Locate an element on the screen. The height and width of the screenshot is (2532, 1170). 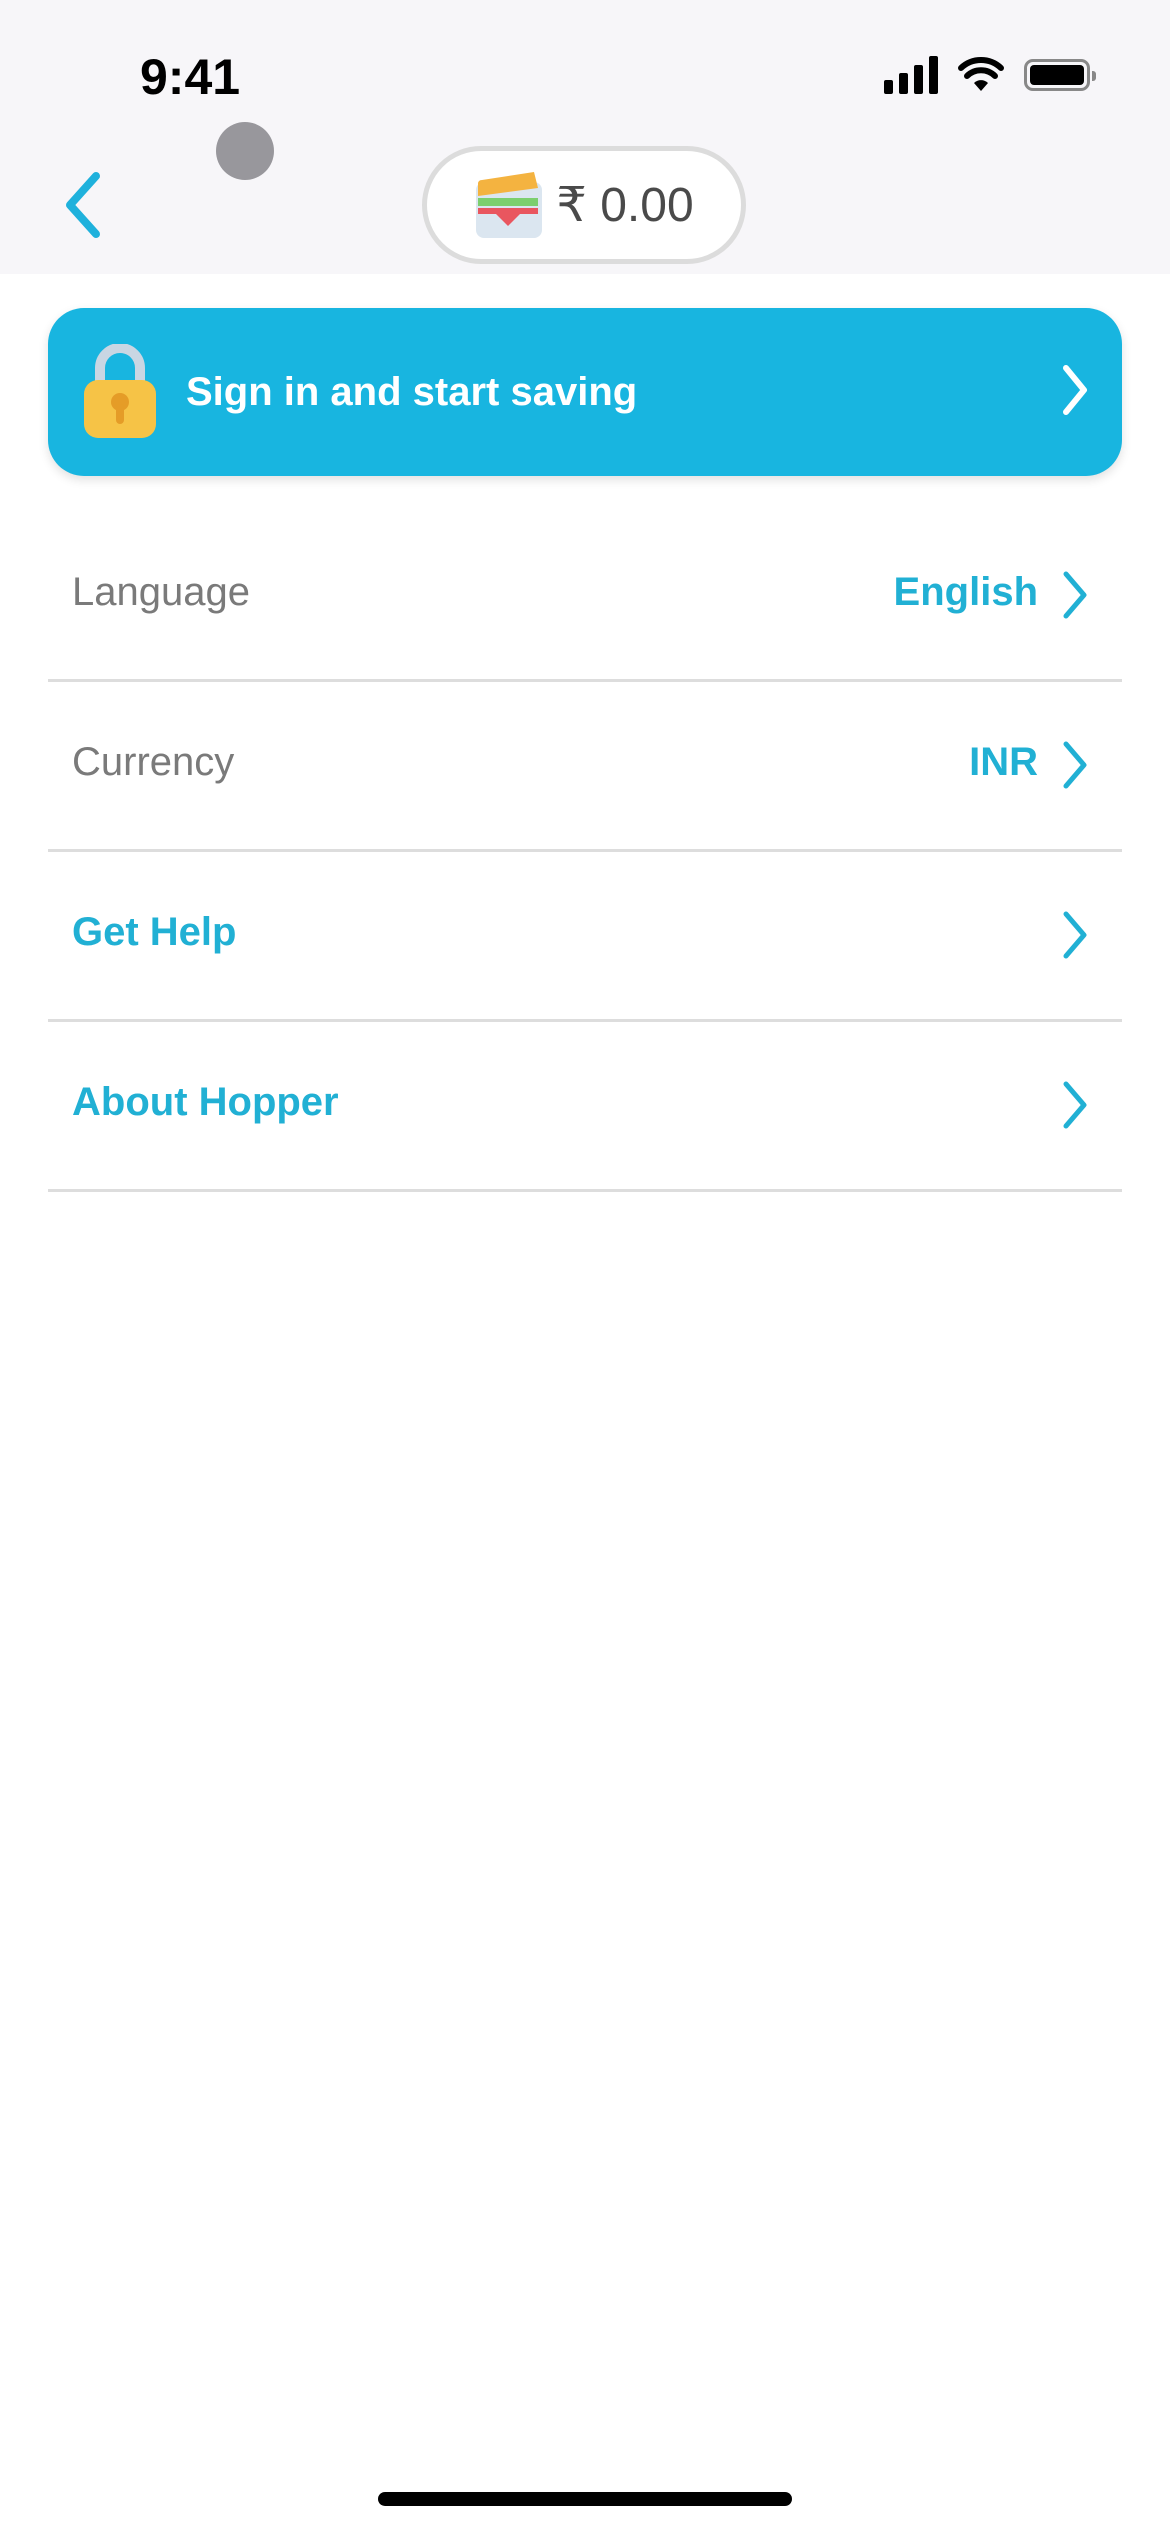
settings-row-about: About Hopper is located at coordinates (585, 1107).